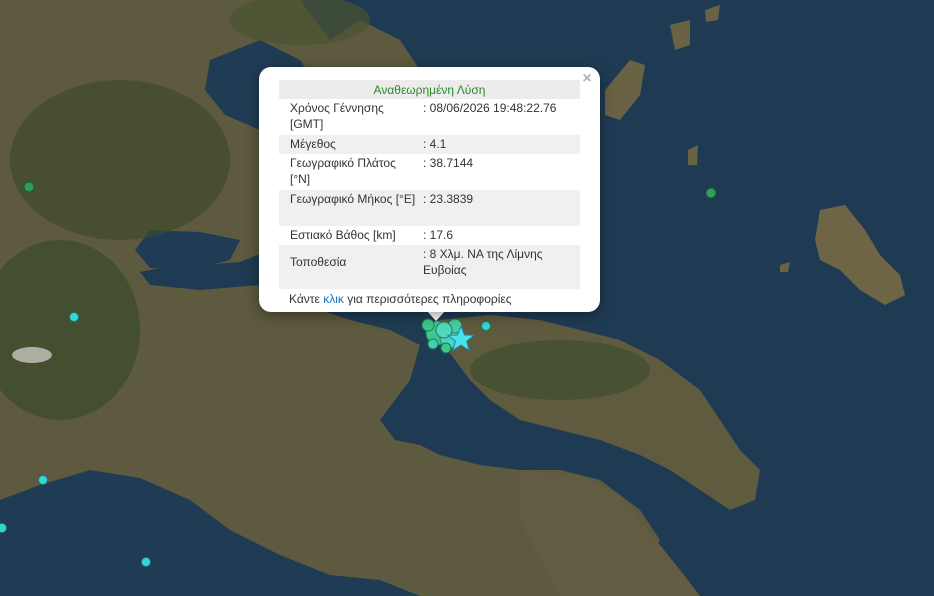 The height and width of the screenshot is (596, 934). Describe the element at coordinates (351, 267) in the screenshot. I see `row-label: Τοποθεσία` at that location.